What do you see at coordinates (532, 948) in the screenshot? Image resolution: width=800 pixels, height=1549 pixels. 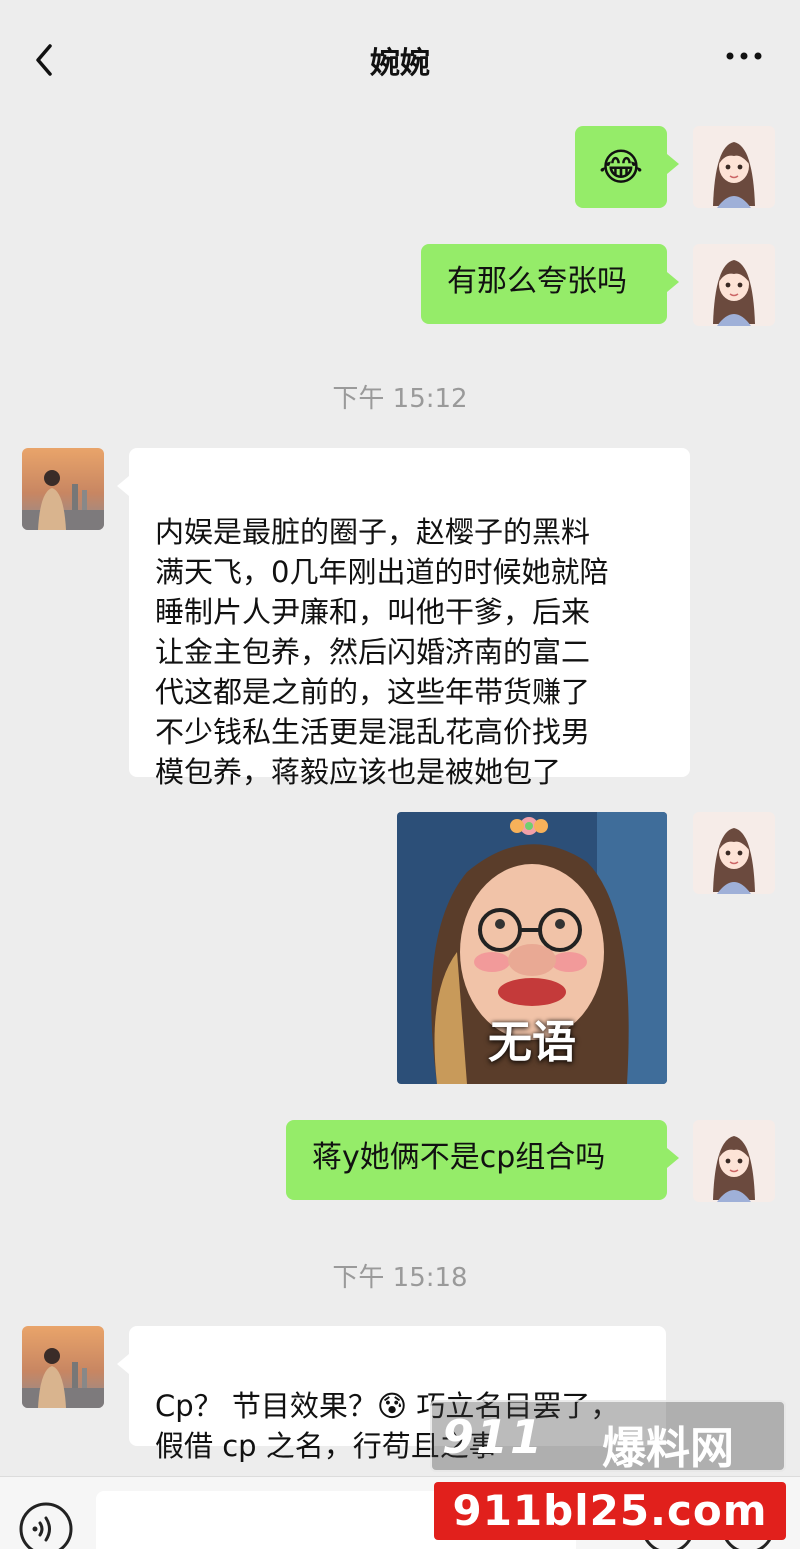 I see `sticker-image: 无语` at bounding box center [532, 948].